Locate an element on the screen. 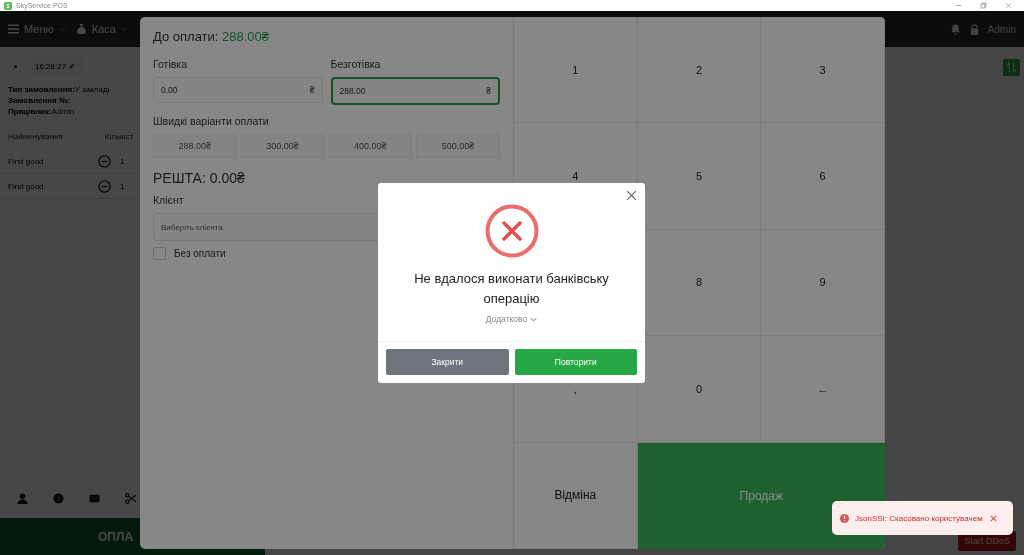  keypad-key: Відміна is located at coordinates (576, 495).